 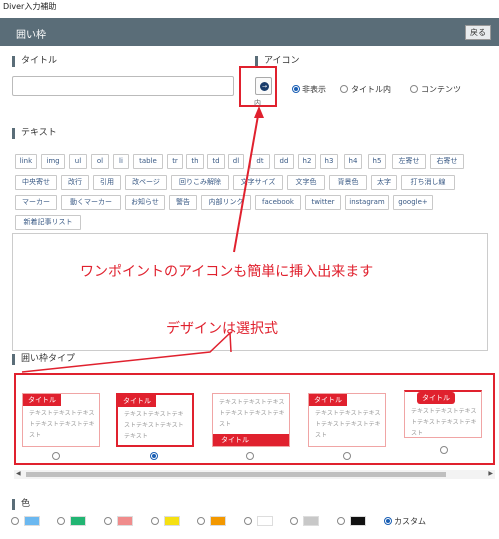 I want to click on color-1-radio, so click(x=15, y=521).